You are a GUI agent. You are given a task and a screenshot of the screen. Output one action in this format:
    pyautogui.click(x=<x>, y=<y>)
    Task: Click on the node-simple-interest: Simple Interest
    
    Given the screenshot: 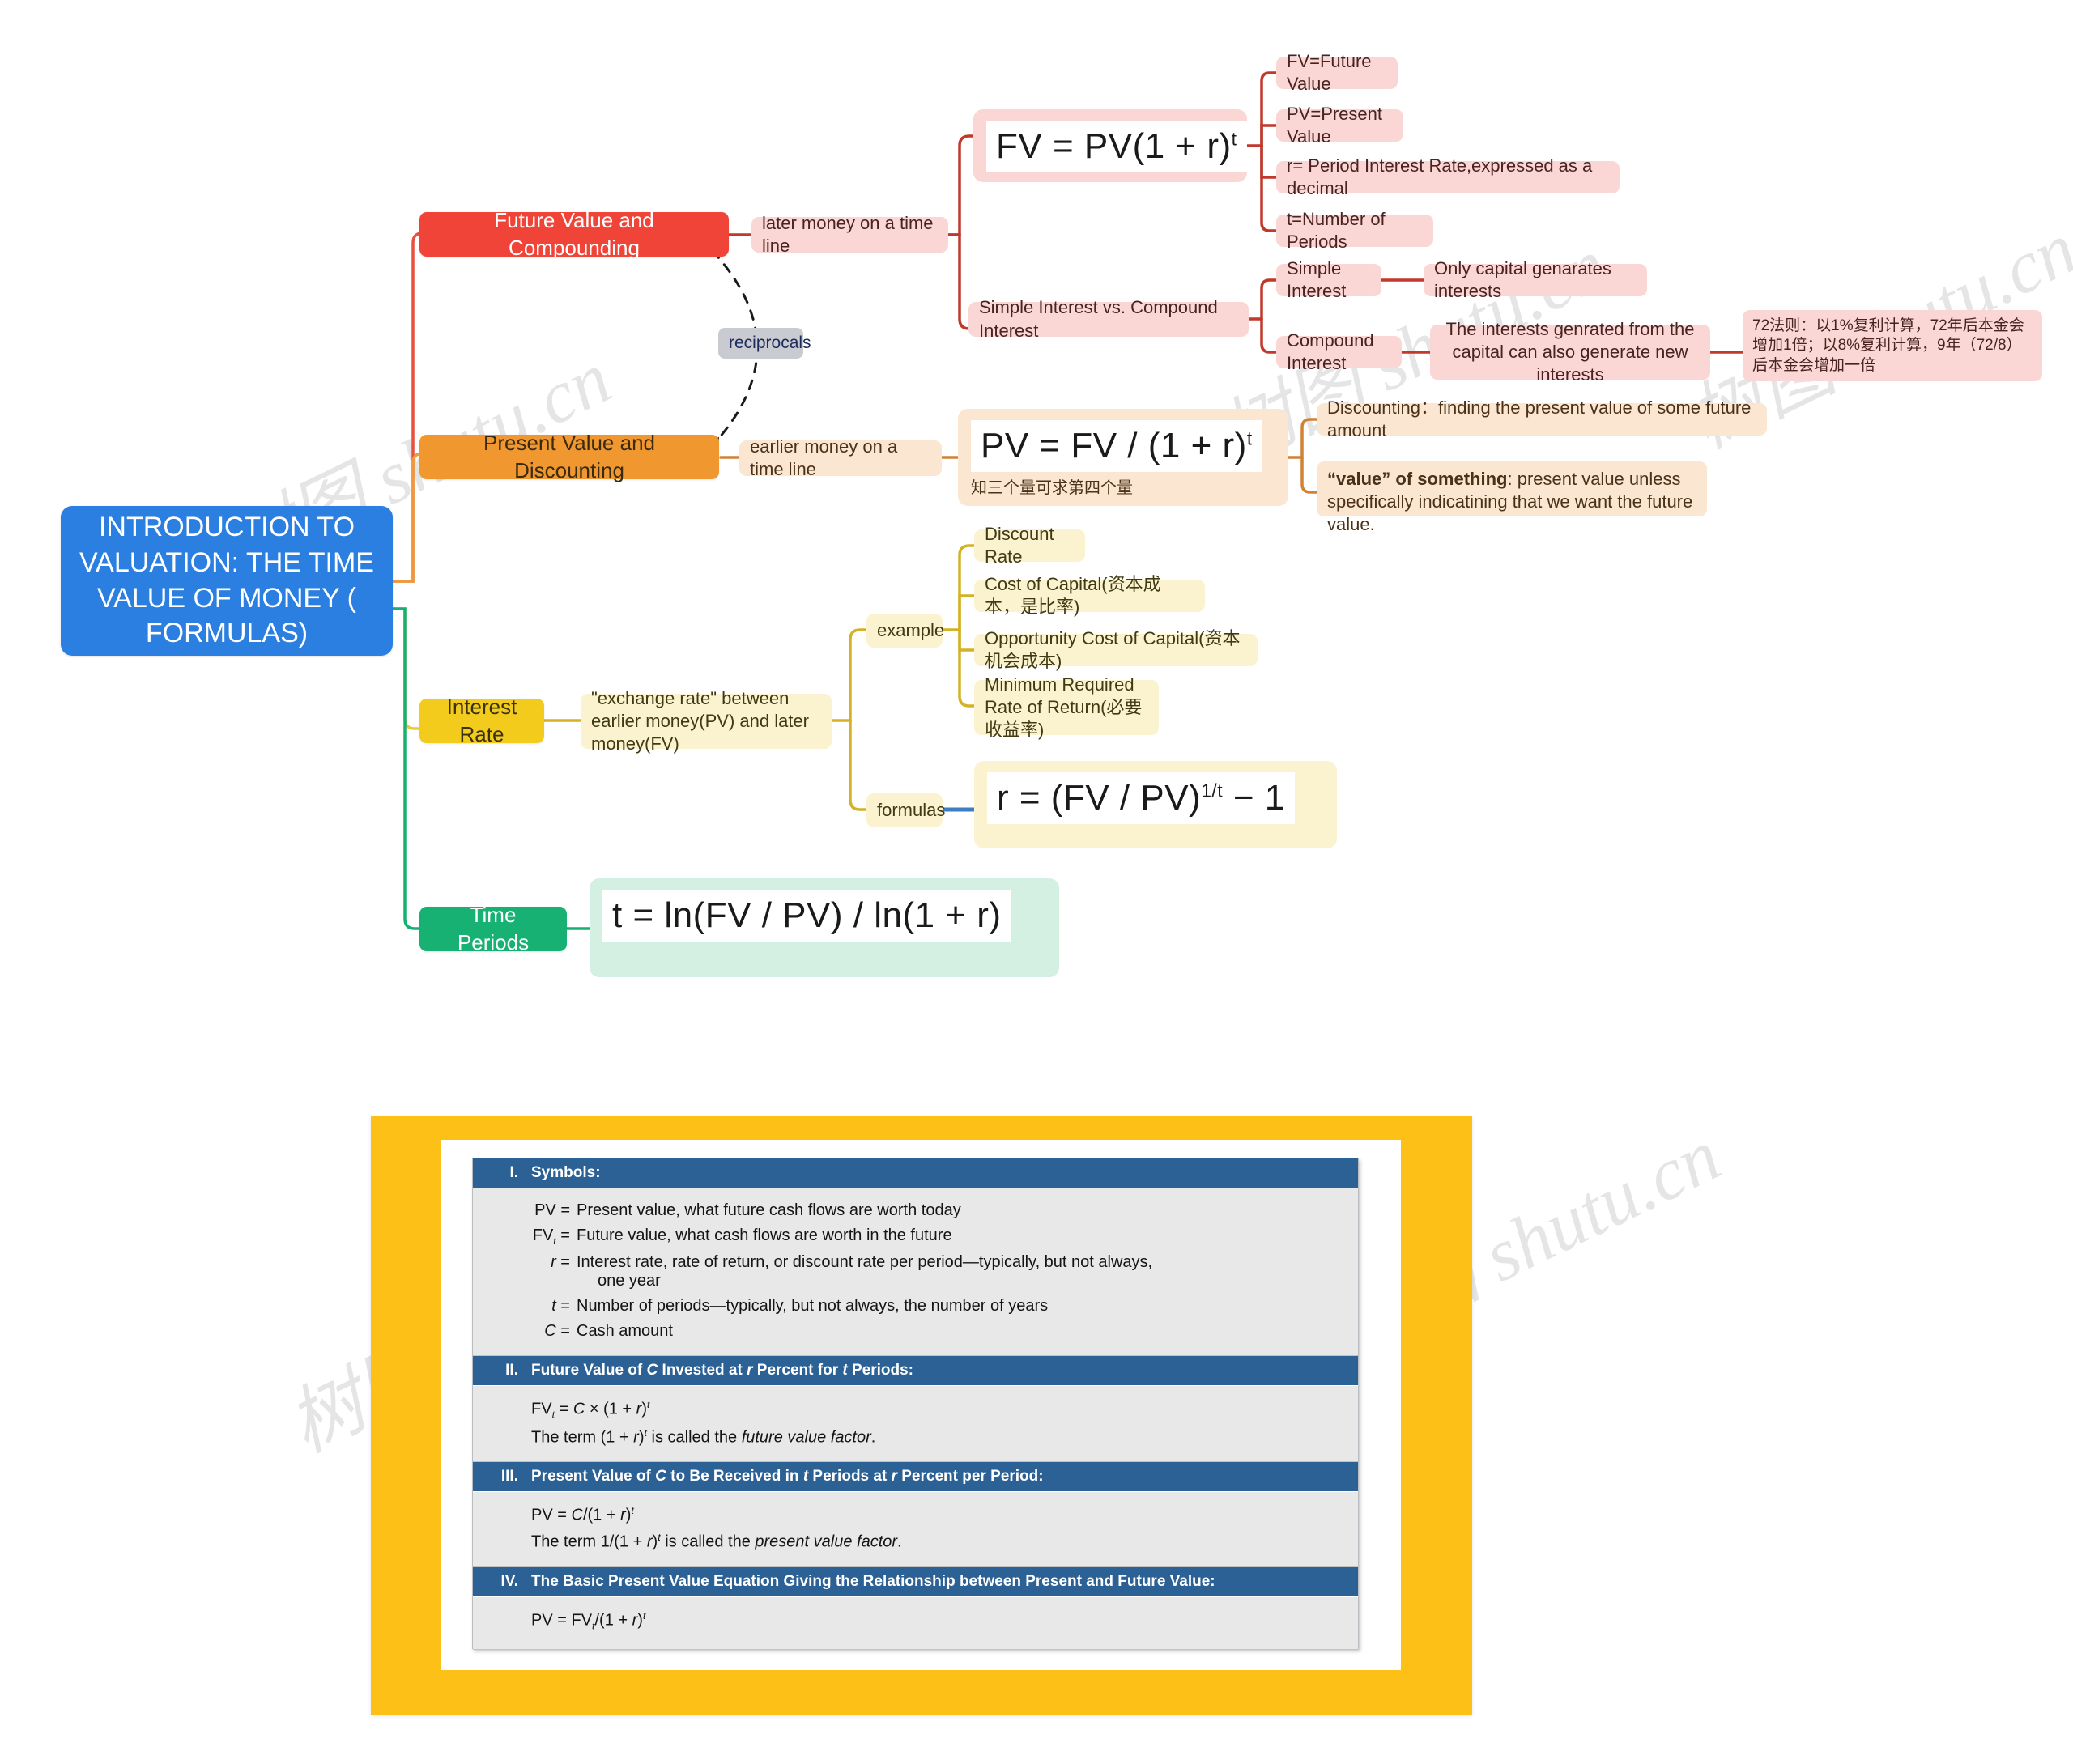 What is the action you would take?
    pyautogui.click(x=1329, y=280)
    